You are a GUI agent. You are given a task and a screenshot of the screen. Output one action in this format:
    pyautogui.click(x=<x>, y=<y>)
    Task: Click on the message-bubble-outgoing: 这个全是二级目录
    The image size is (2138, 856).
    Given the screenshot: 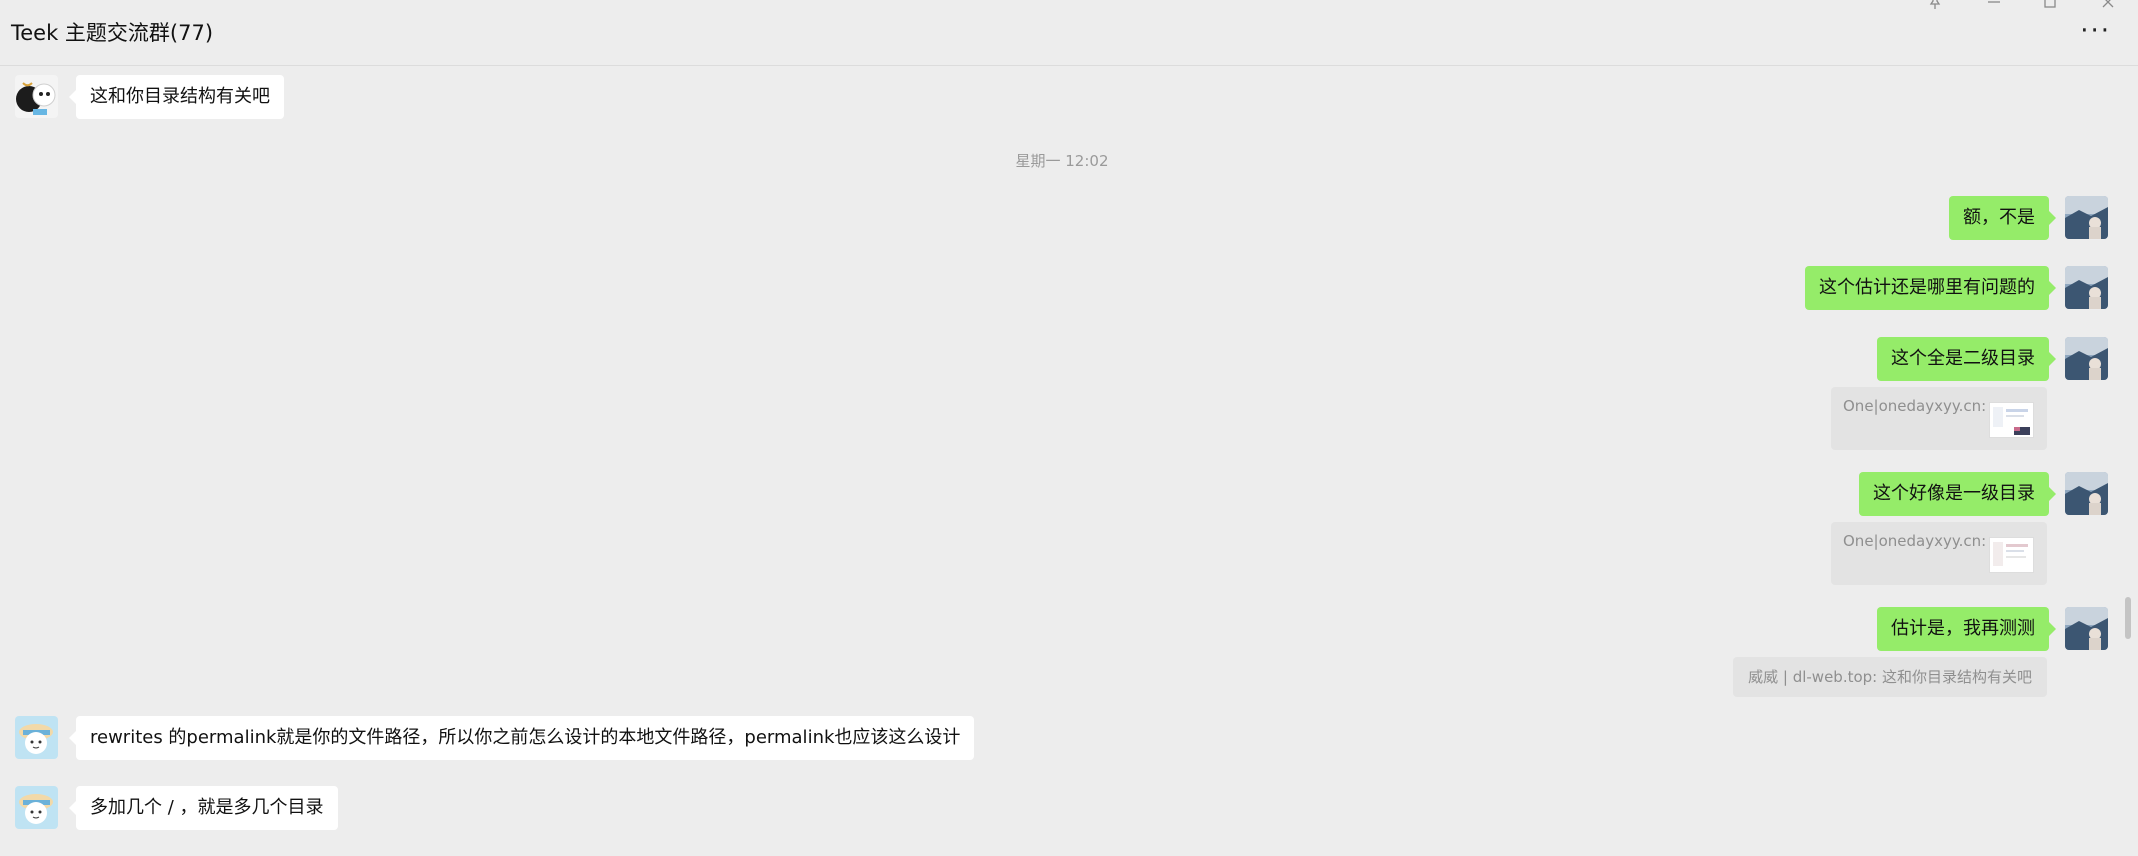 What is the action you would take?
    pyautogui.click(x=1966, y=359)
    